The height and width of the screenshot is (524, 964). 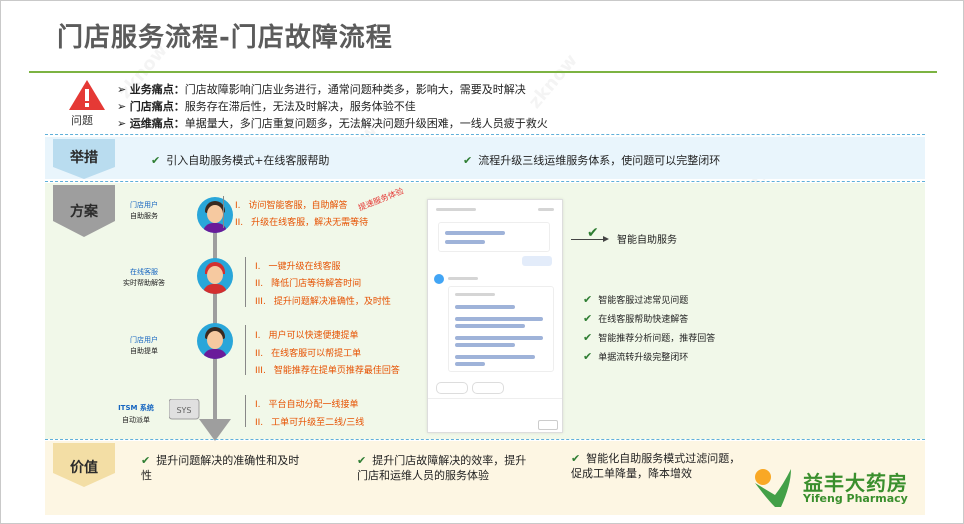 What do you see at coordinates (323, 302) in the screenshot?
I see `step-item: III. 提升问题解决准确性，及时性` at bounding box center [323, 302].